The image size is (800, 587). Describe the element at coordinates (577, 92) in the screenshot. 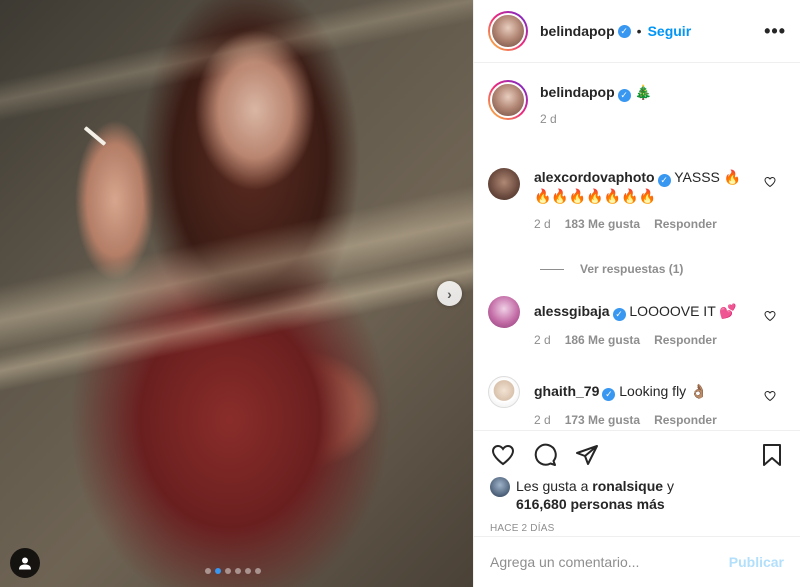

I see `caption-username: belindapop` at that location.